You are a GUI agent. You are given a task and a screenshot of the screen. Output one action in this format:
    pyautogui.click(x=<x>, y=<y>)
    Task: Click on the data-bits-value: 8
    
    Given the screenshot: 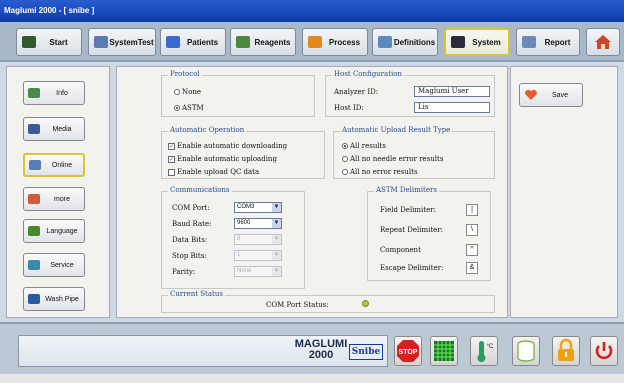 What is the action you would take?
    pyautogui.click(x=239, y=239)
    